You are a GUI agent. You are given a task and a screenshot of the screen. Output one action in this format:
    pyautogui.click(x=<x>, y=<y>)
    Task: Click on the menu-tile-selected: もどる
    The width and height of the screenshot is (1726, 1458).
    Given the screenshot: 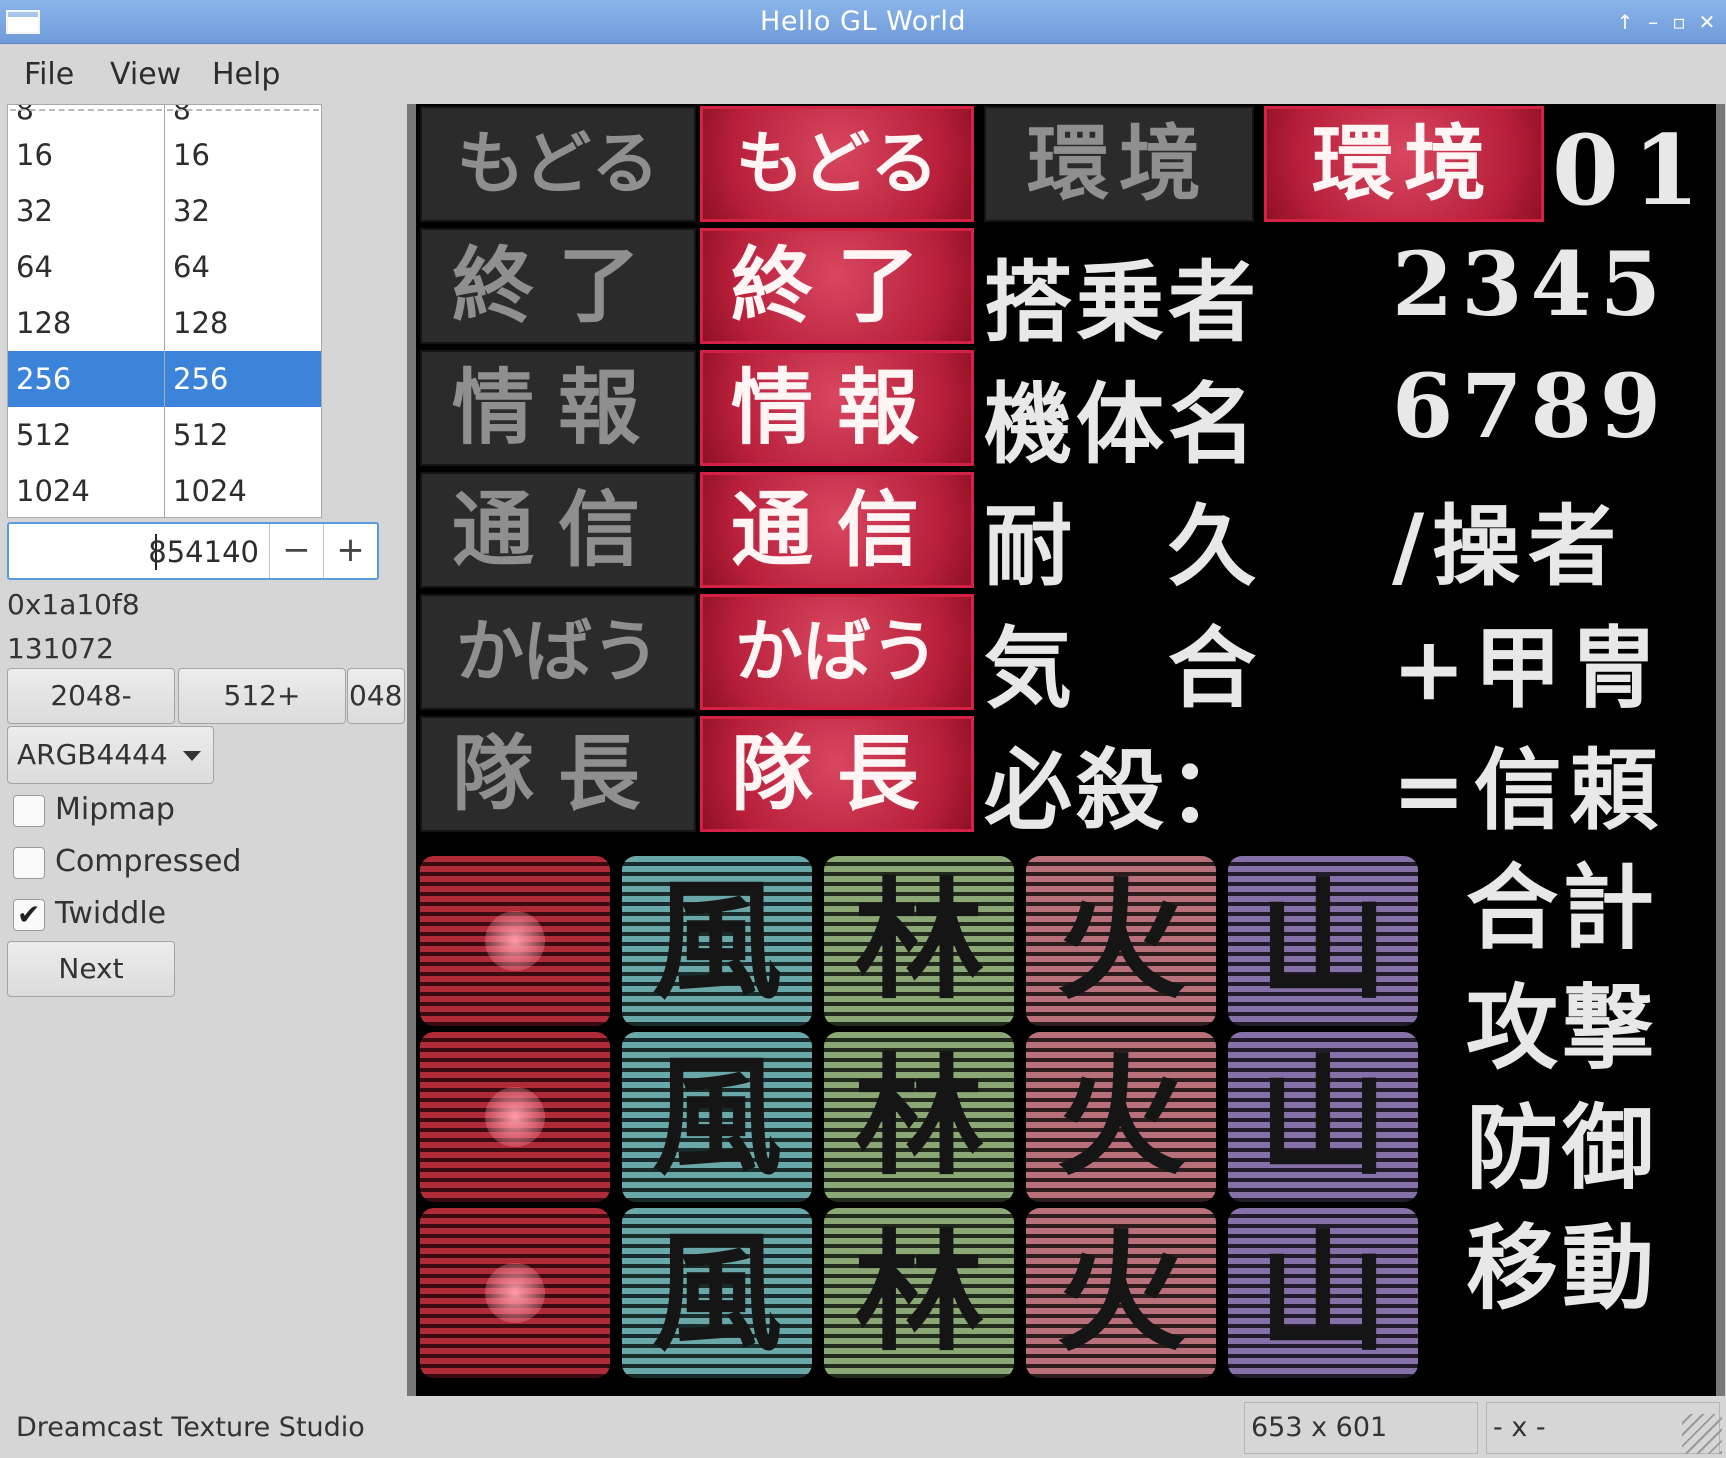 What is the action you would take?
    pyautogui.click(x=837, y=164)
    